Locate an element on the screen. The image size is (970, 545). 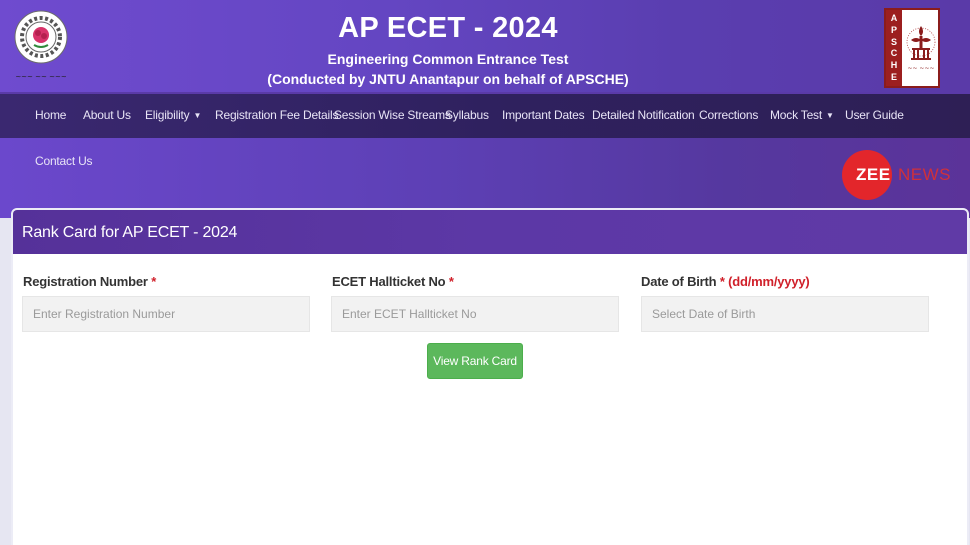
nav-eligibility: Eligibility ▼ is located at coordinates (173, 115).